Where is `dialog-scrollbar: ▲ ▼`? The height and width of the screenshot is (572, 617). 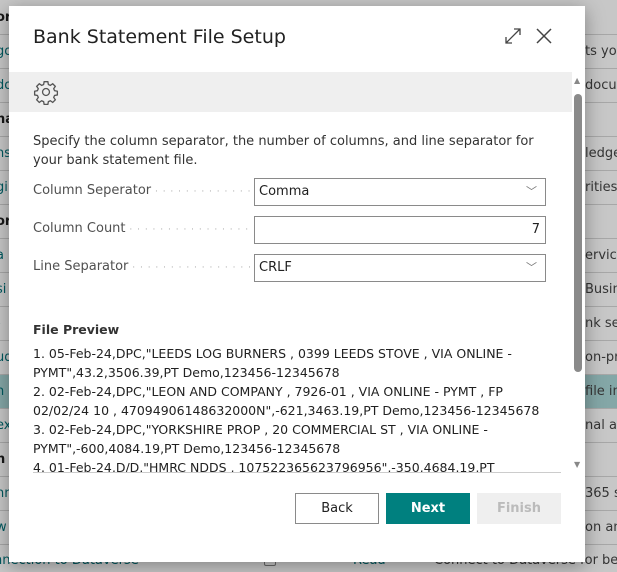 dialog-scrollbar: ▲ ▼ is located at coordinates (578, 272).